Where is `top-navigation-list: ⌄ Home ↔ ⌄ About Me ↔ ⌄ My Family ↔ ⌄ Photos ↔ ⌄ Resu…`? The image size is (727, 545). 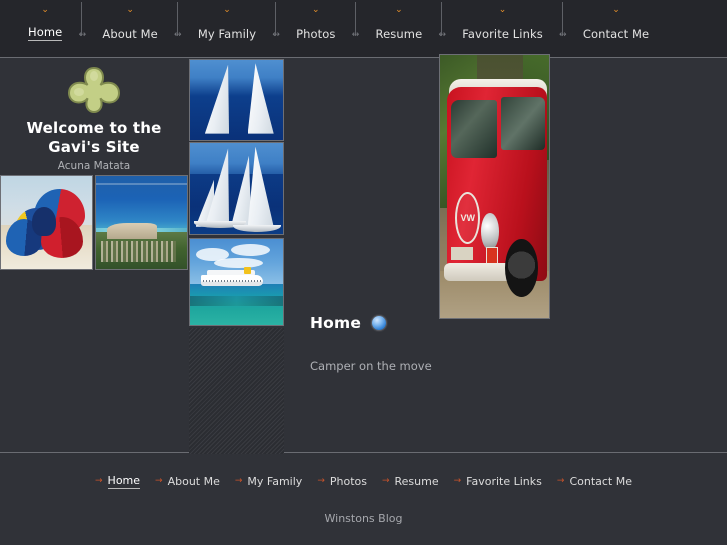 top-navigation-list: ⌄ Home ↔ ⌄ About Me ↔ ⌄ My Family ↔ ⌄ Photos ↔ ⌄ Resu… is located at coordinates (338, 28).